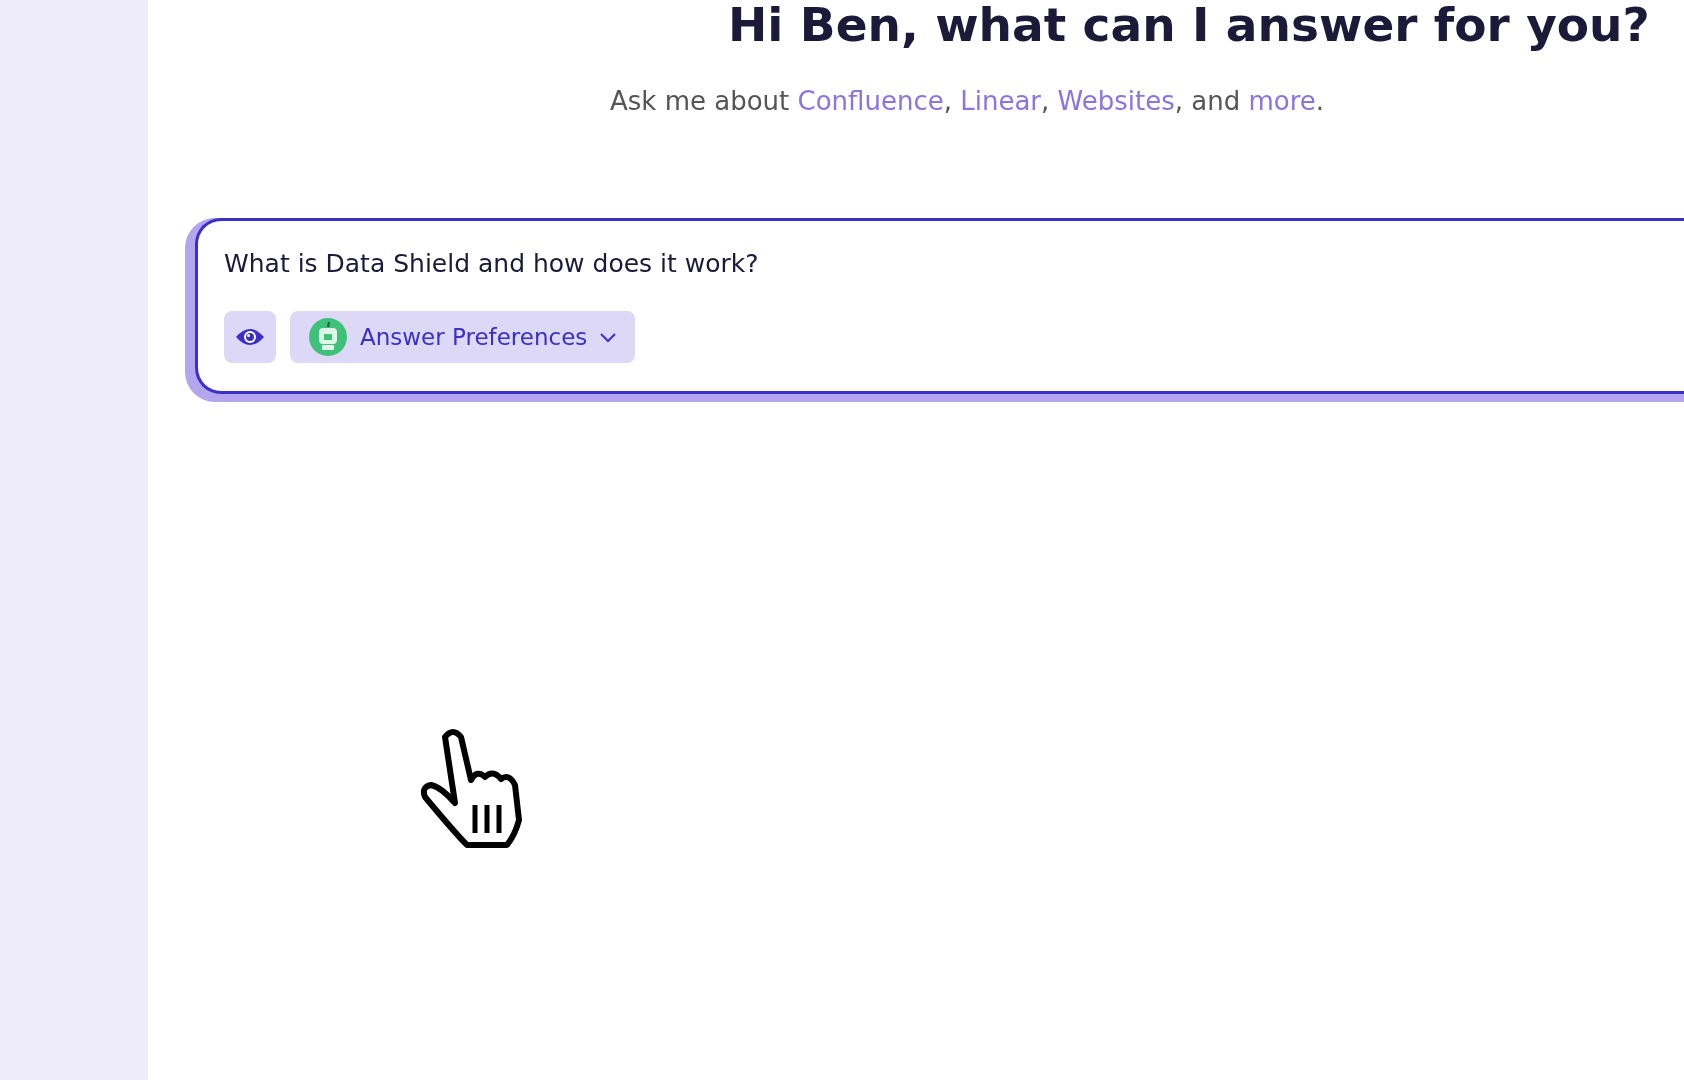 Image resolution: width=1684 pixels, height=1080 pixels. What do you see at coordinates (492, 263) in the screenshot?
I see `question-text: What is Data Shield and how does it work?` at bounding box center [492, 263].